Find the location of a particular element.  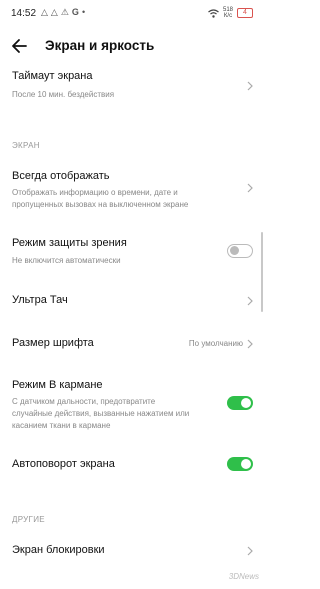

watermark-logo: 3DNews is located at coordinates (243, 576).